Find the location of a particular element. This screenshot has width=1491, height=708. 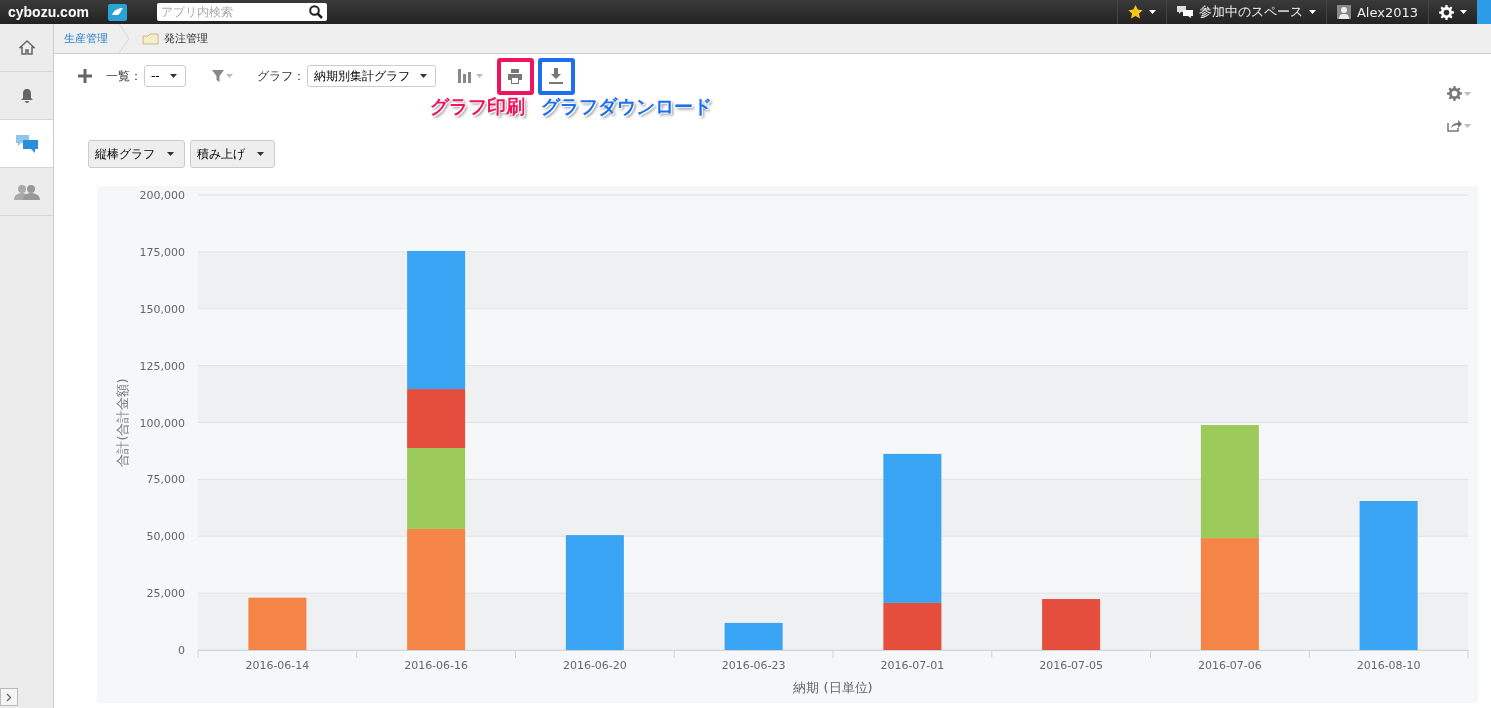

y-tick-label: 175,000 is located at coordinates (162, 252).